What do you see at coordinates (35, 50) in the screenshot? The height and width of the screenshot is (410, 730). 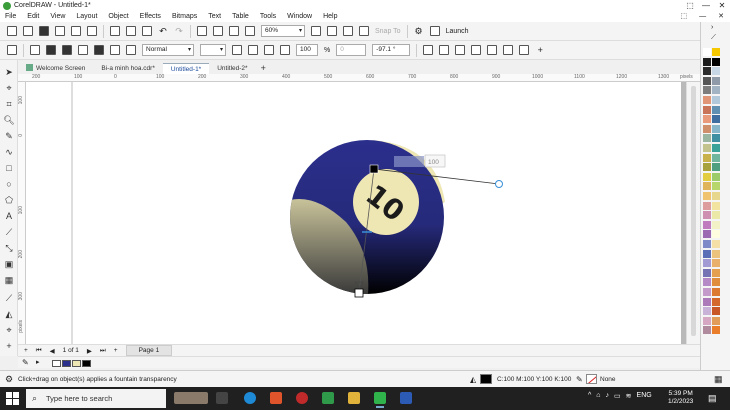 I see `no-transparency-icon` at bounding box center [35, 50].